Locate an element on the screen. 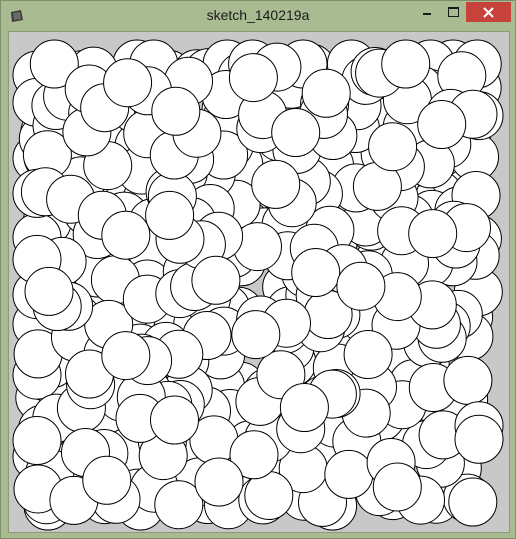  minimize-button is located at coordinates (426, 12).